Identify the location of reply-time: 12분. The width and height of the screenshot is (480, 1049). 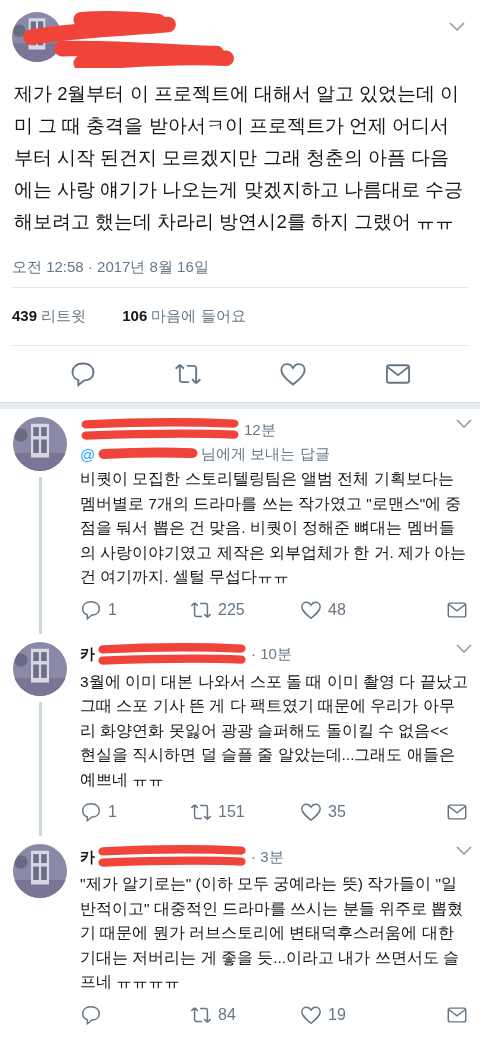
(260, 430).